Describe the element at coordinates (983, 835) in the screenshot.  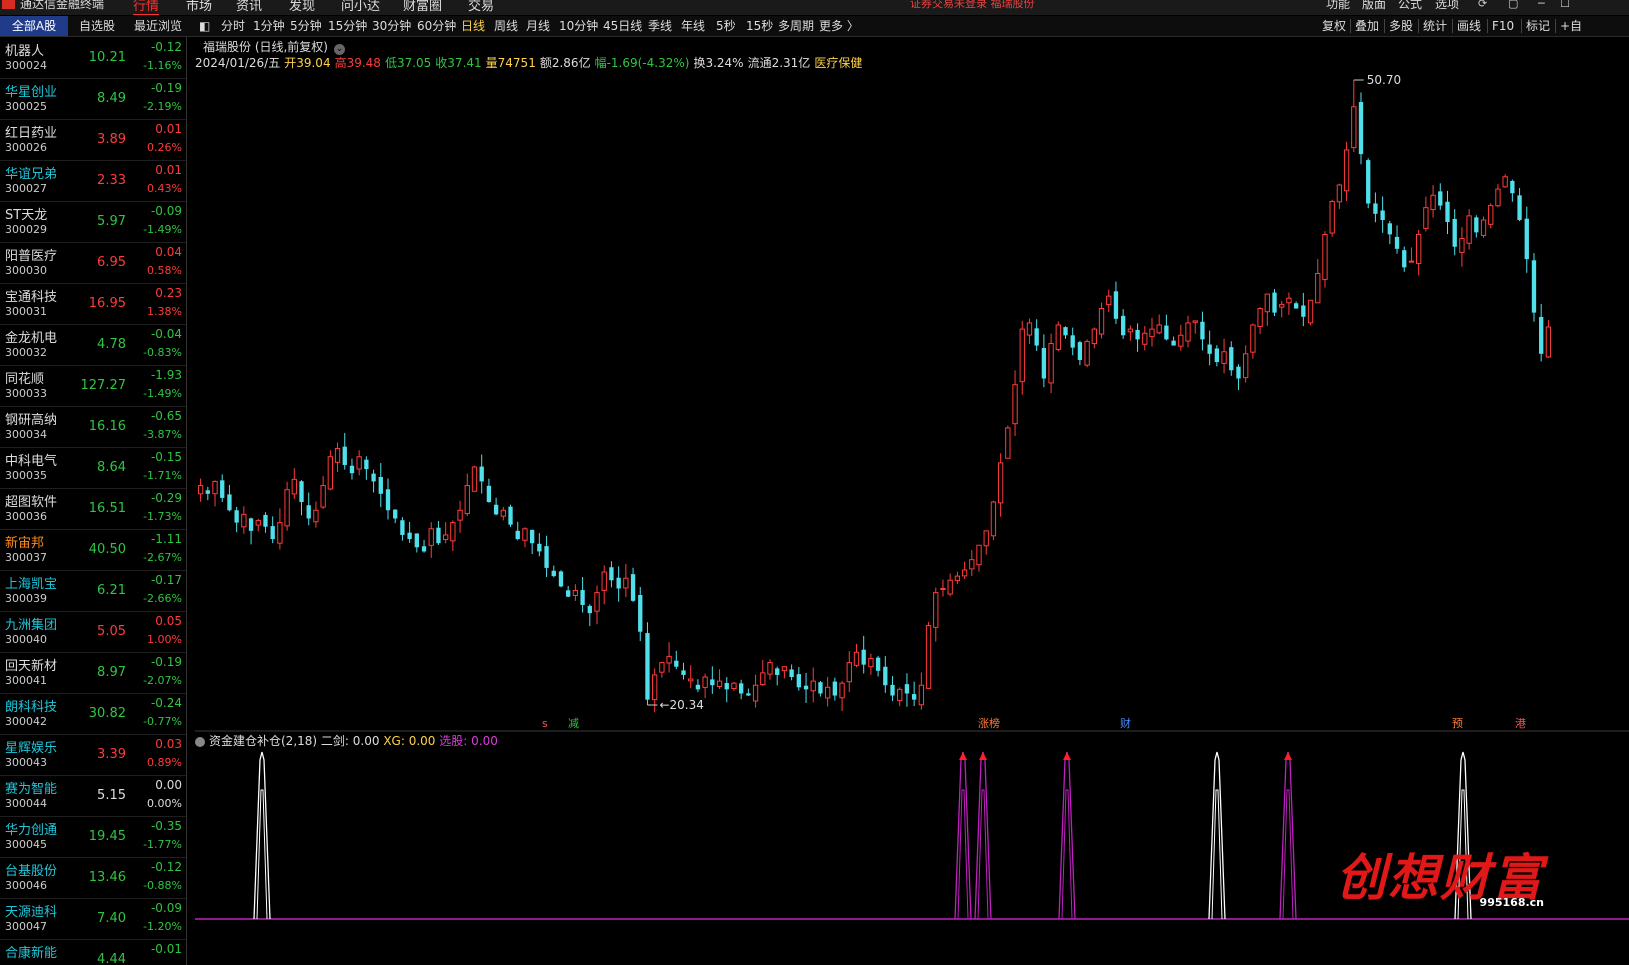
I see `indicator-spike` at that location.